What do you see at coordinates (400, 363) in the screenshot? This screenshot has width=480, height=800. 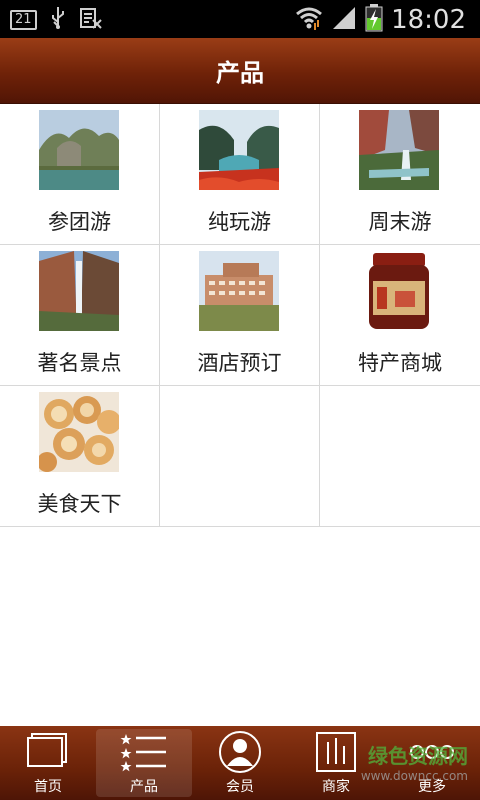 I see `grid-item-label: 特产商城` at bounding box center [400, 363].